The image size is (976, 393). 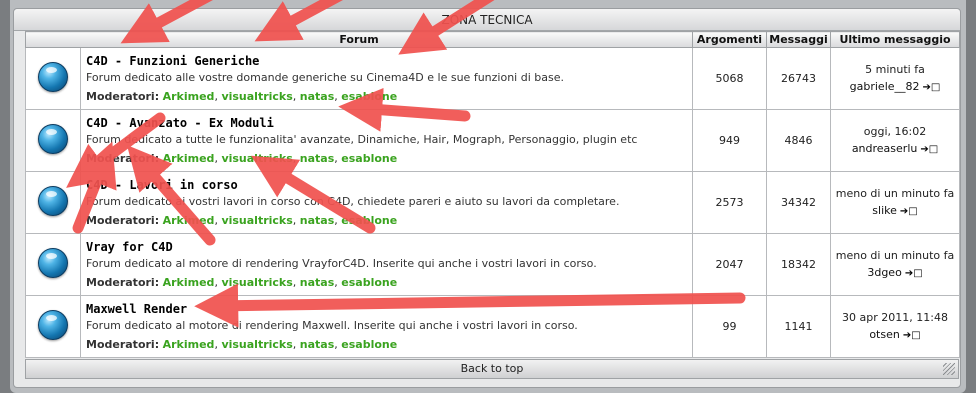 I want to click on back-to-top-link: Back to top, so click(x=492, y=368).